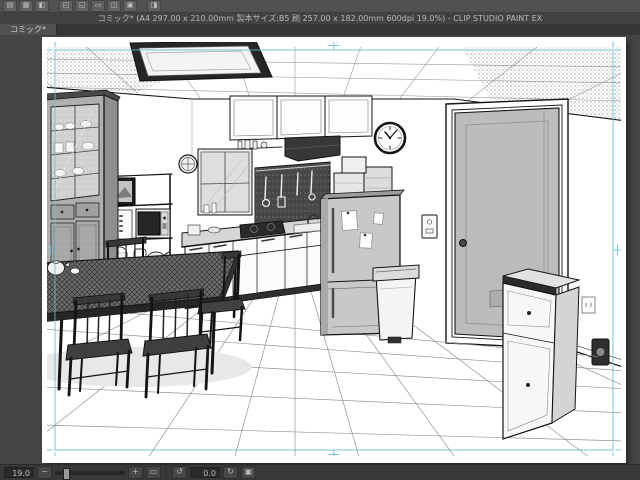 The width and height of the screenshot is (640, 480). Describe the element at coordinates (320, 472) in the screenshot. I see `status-bar: 19.0 − + ▭ ↺ 0.0 ↻ ▣` at that location.